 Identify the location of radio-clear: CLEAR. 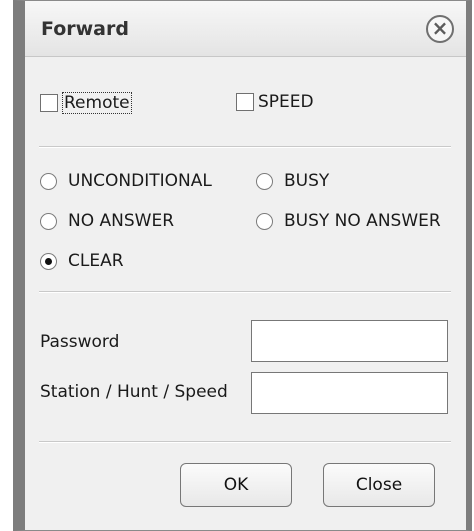
(82, 261).